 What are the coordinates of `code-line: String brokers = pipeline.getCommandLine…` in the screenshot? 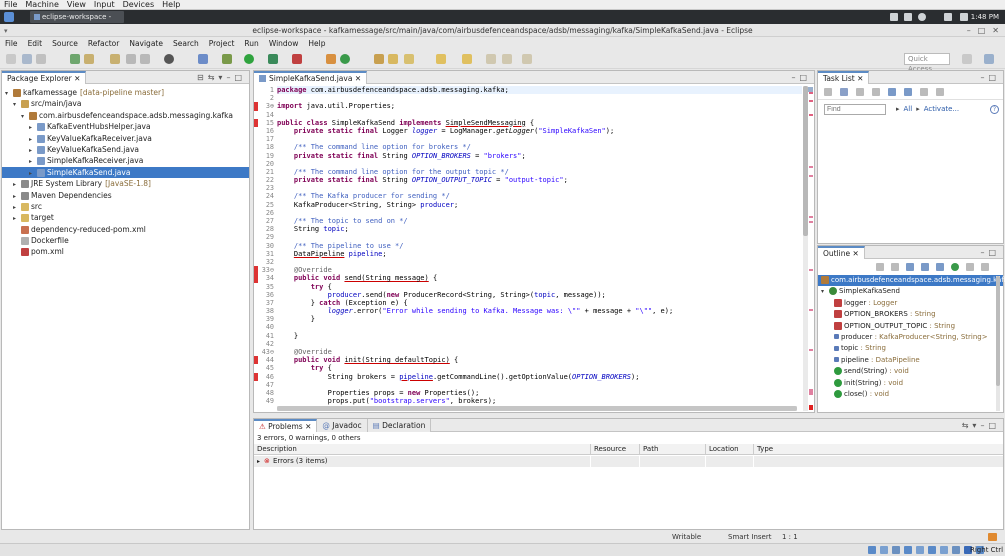 It's located at (539, 377).